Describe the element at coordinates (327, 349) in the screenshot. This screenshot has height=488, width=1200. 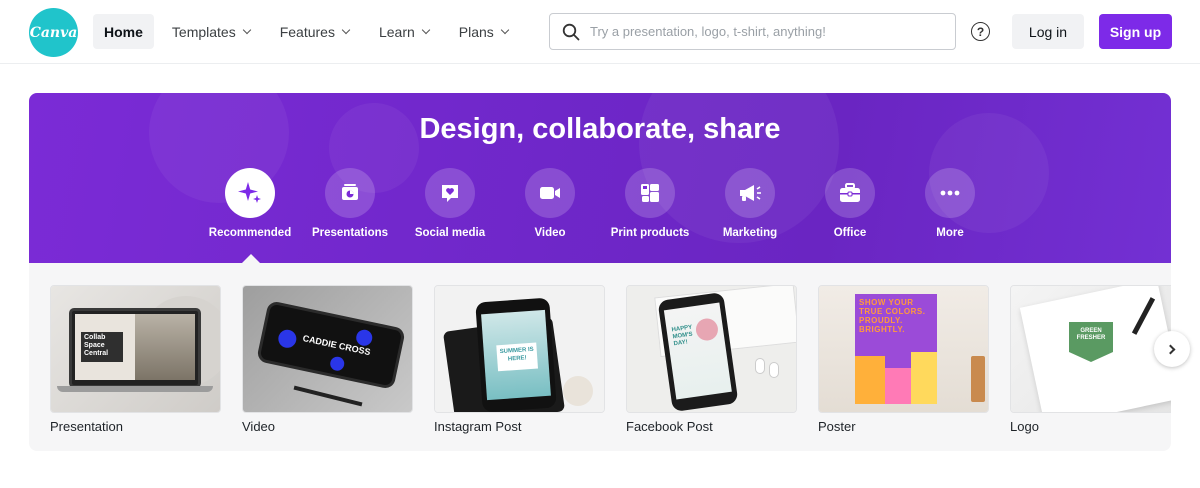
I see `design-thumbnail: CADDIE CROSS` at that location.